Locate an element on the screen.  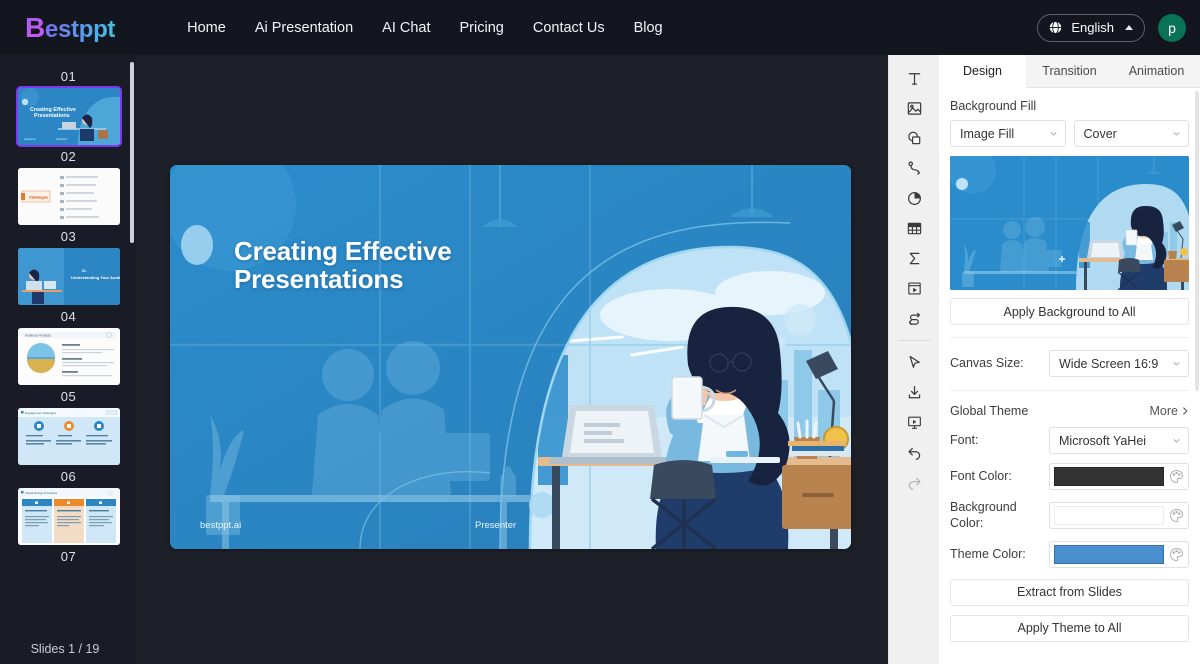
language-selector: English is located at coordinates (1091, 27).